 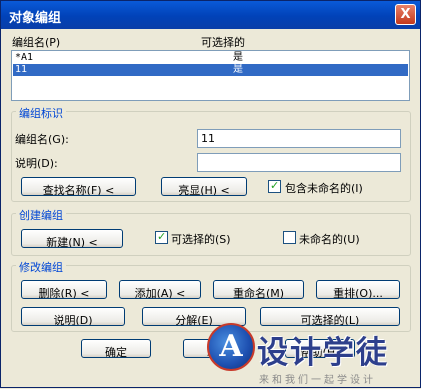 I want to click on modify-group-title: 修改编组, so click(x=41, y=267).